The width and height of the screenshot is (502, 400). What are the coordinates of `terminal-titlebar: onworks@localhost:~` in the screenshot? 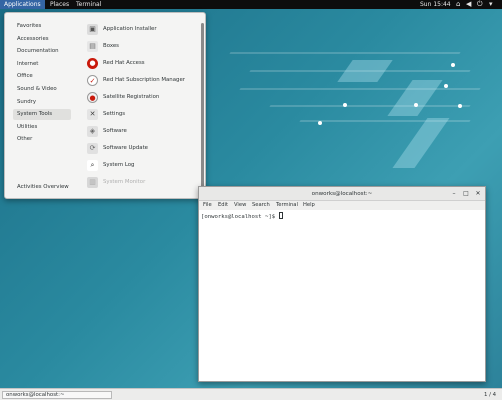 It's located at (342, 194).